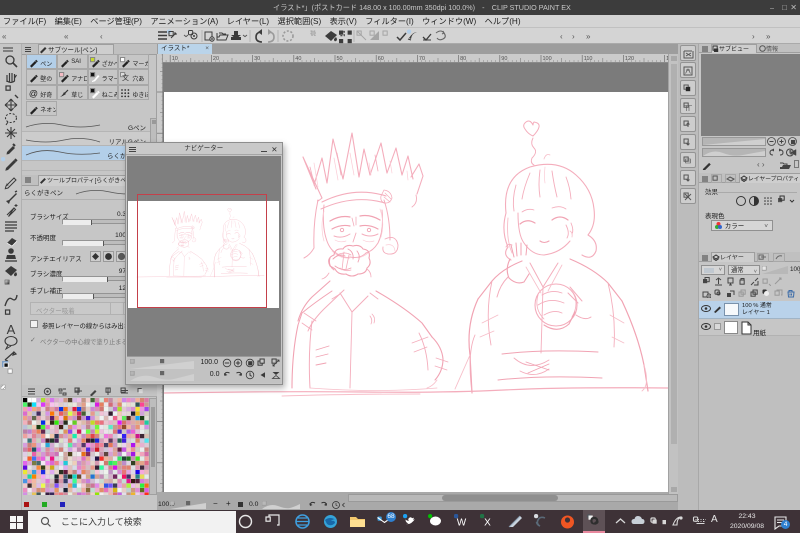 The image size is (800, 533). Describe the element at coordinates (175, 59) in the screenshot. I see `svg-text: 10` at that location.